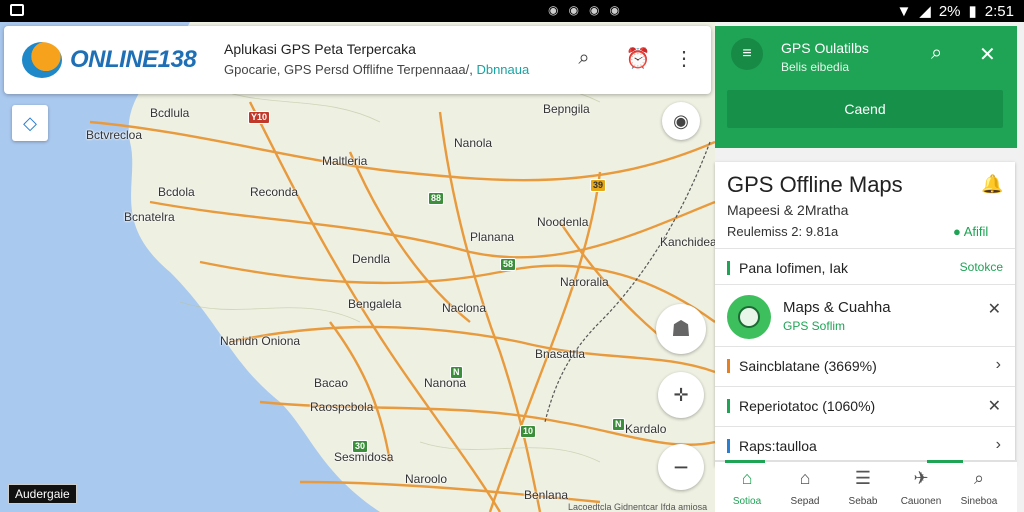 The image size is (1024, 512). I want to click on menu-icon: ≡, so click(747, 53).